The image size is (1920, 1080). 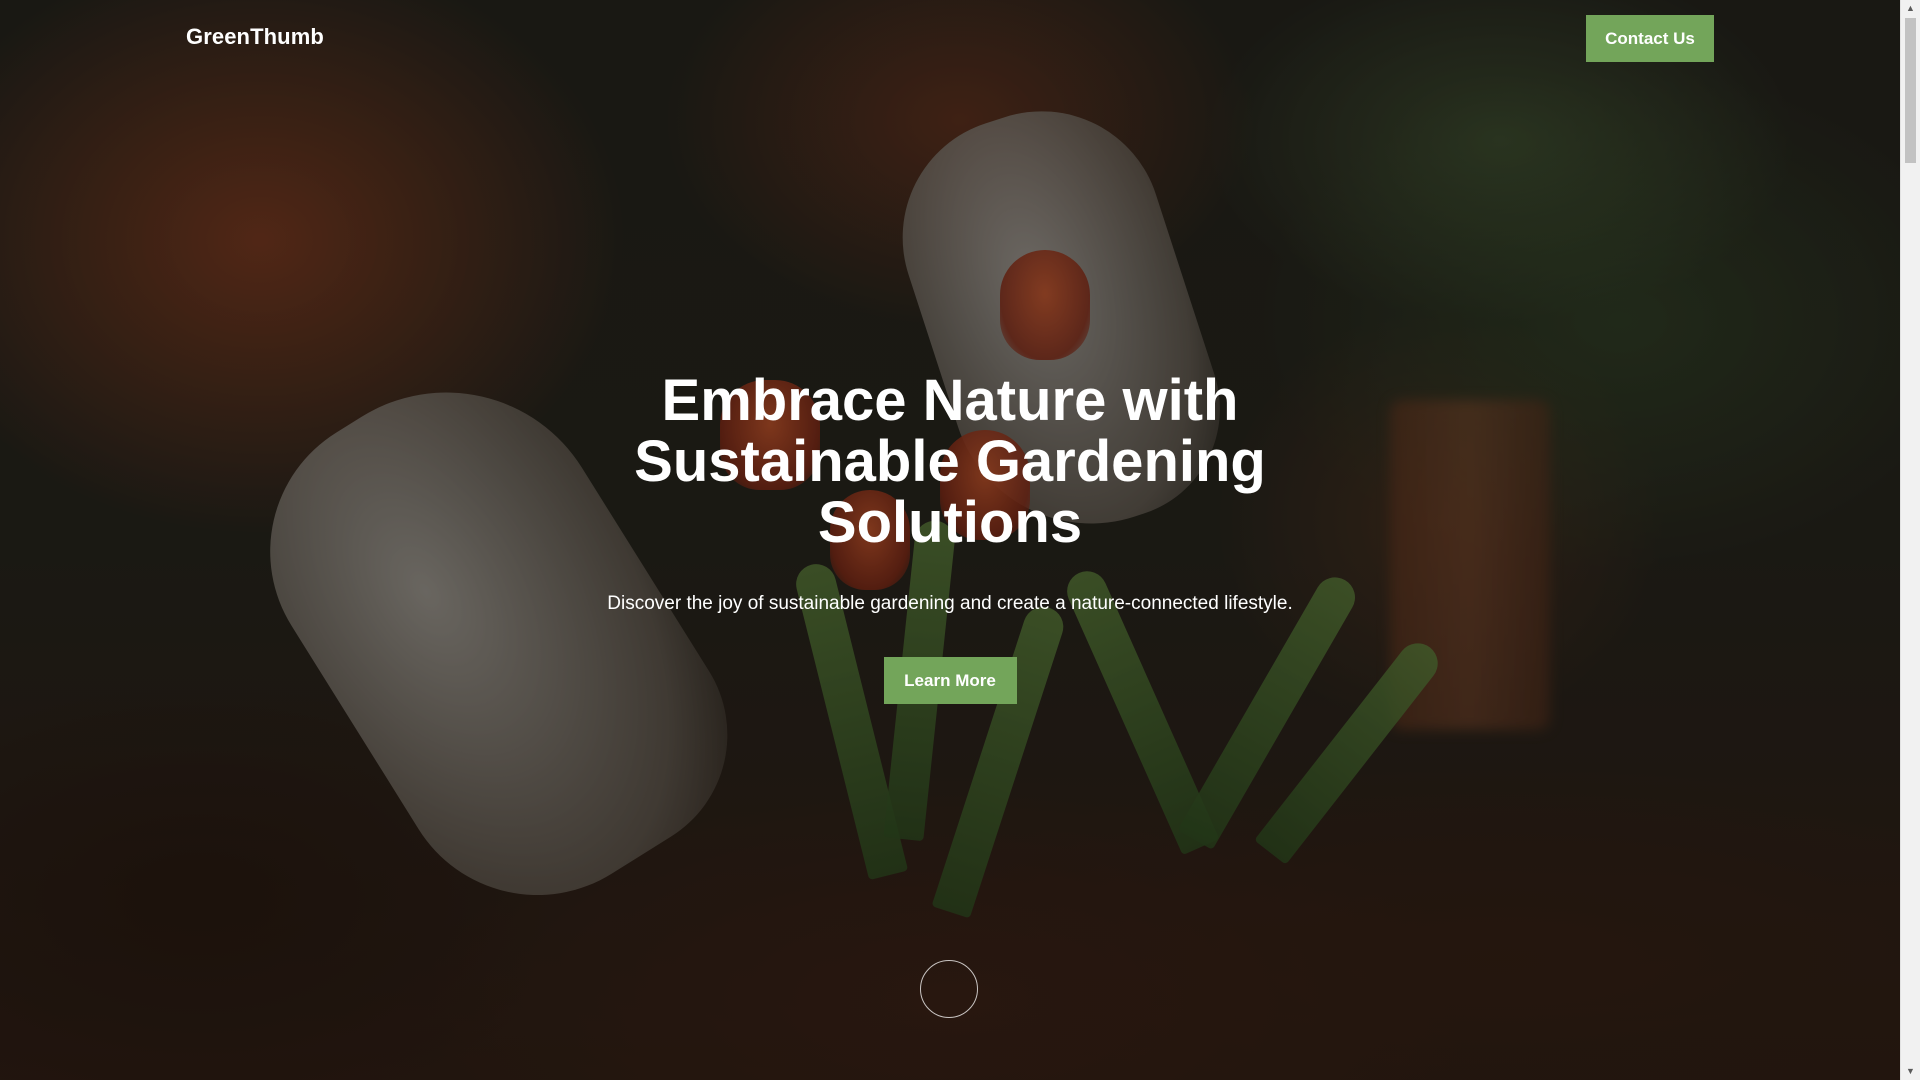 I want to click on scroll-up-arrow-icon: ▲, so click(x=1910, y=8).